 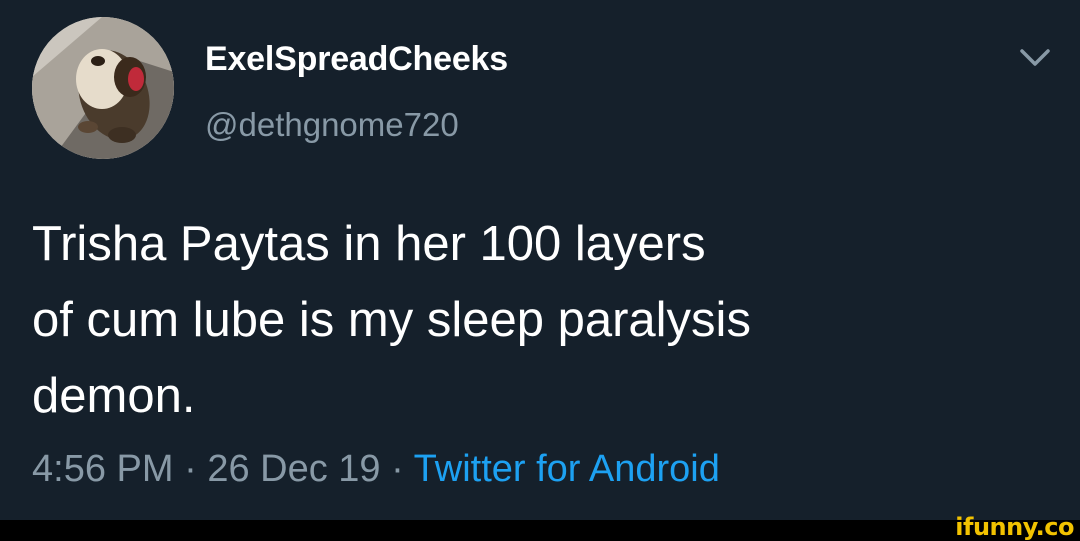 What do you see at coordinates (103, 469) in the screenshot?
I see `tweet-time: 4:56 PM` at bounding box center [103, 469].